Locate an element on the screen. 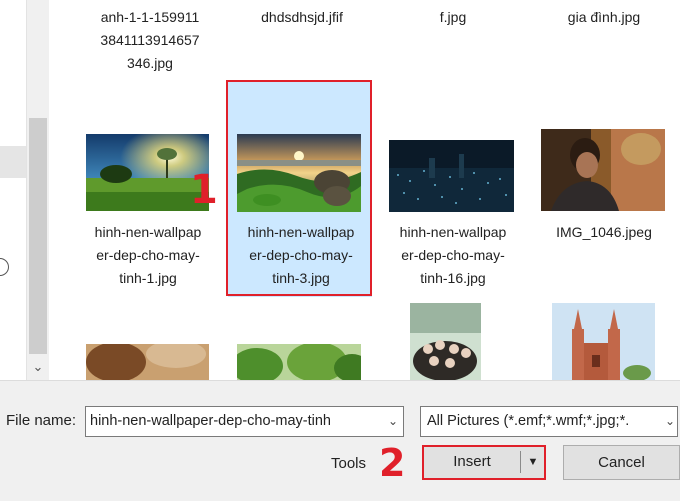 The height and width of the screenshot is (501, 680). annotation-step-2: 2 is located at coordinates (392, 463).